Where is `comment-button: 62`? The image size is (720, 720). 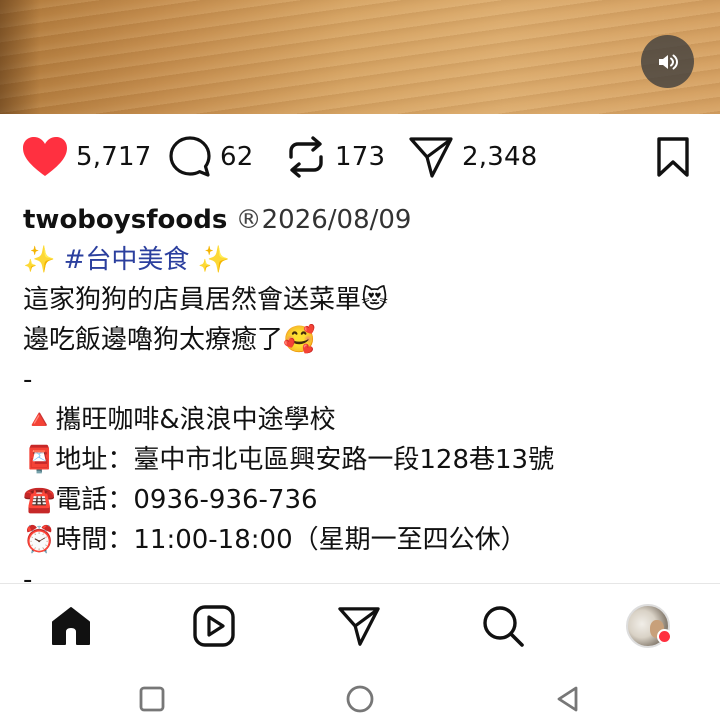 comment-button: 62 is located at coordinates (210, 157).